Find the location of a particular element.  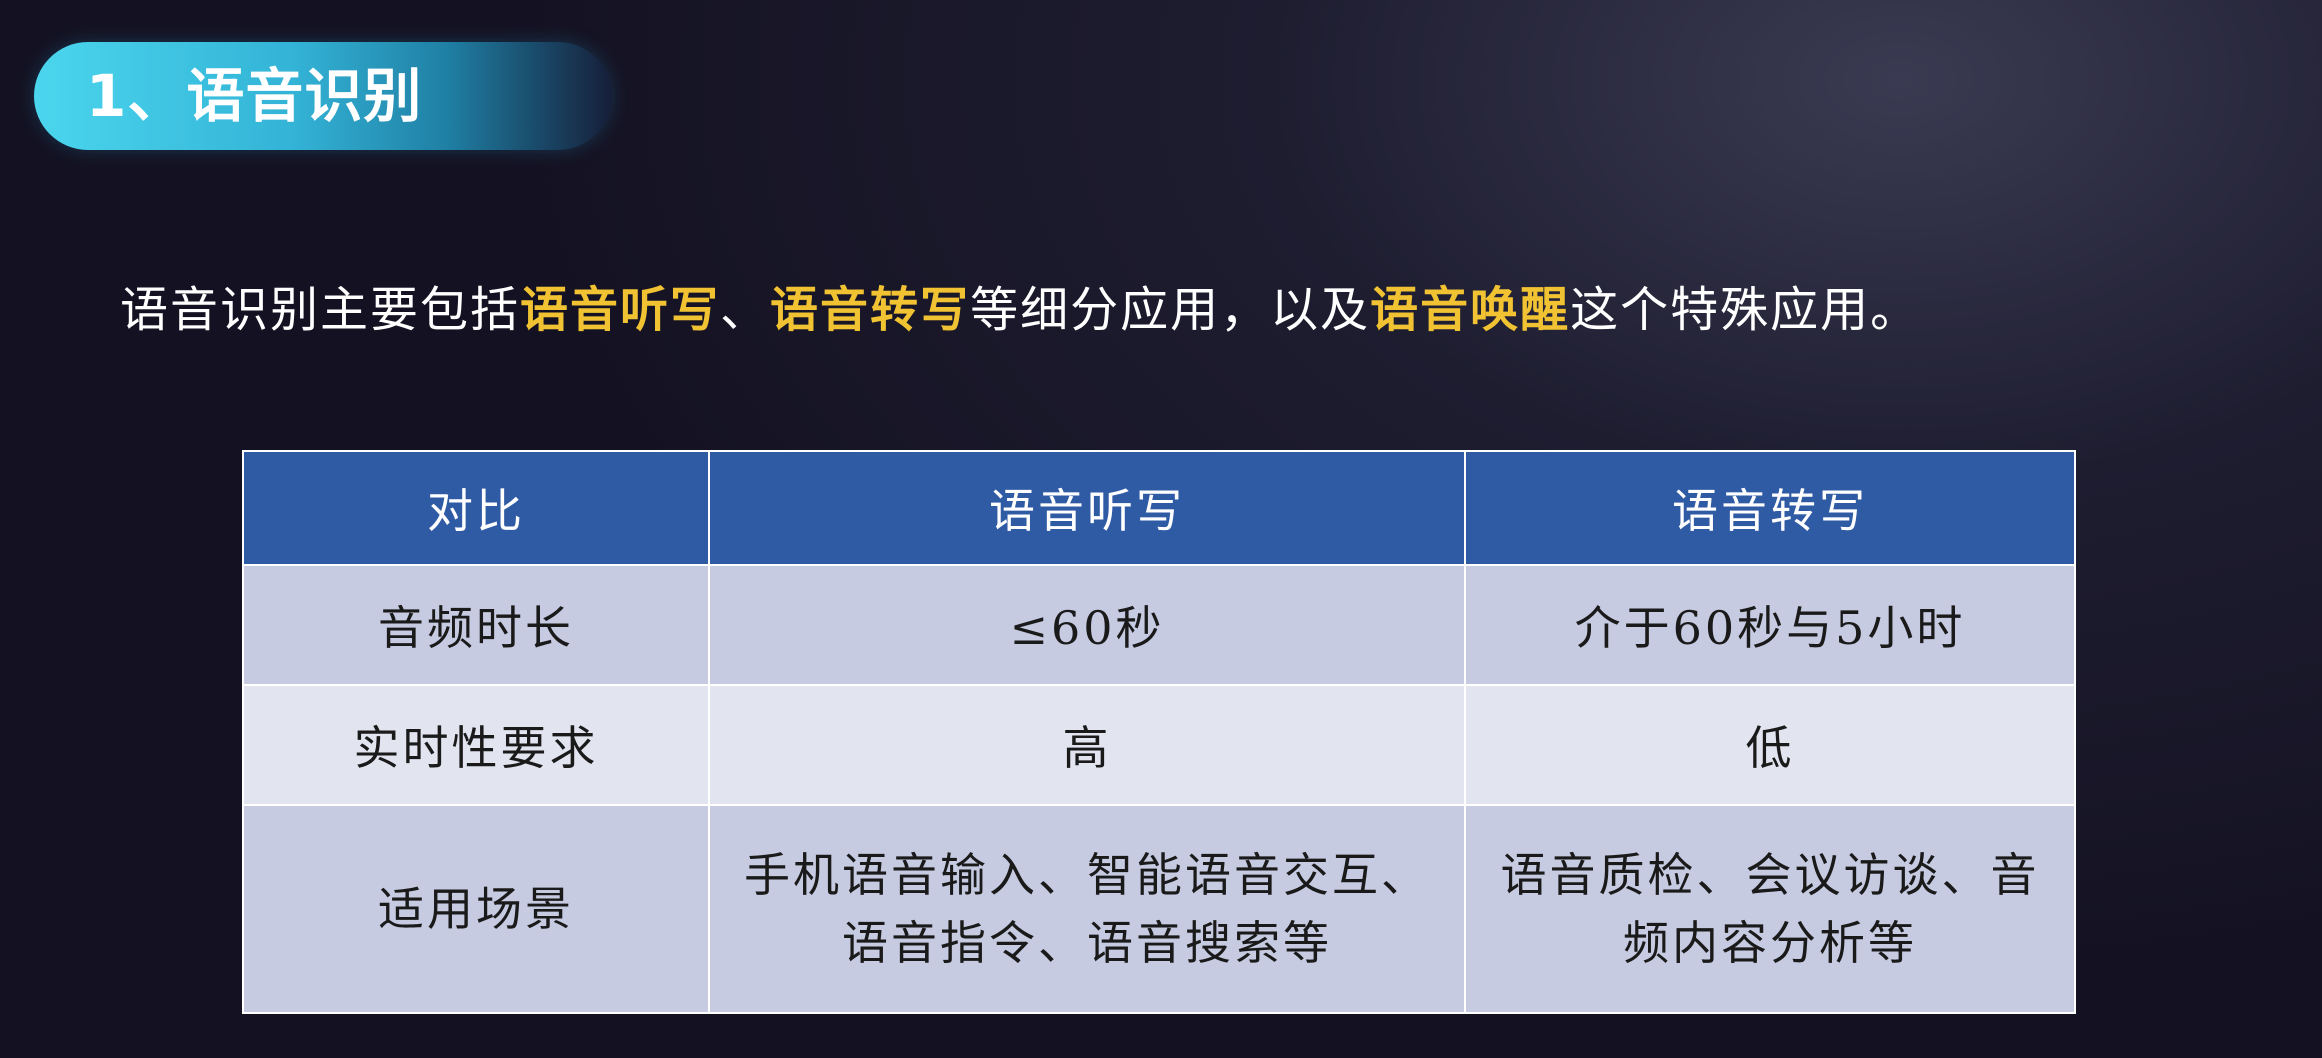

intro-text-2: 、 is located at coordinates (745, 310).